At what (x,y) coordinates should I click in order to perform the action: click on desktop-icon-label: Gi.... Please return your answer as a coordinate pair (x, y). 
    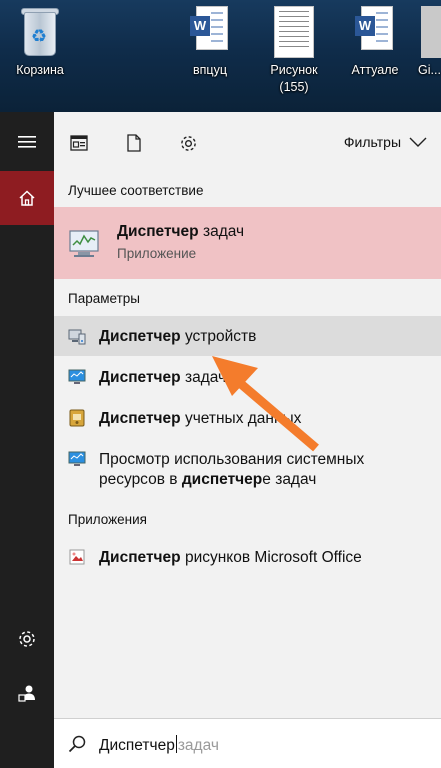
    Looking at the image, I should click on (429, 70).